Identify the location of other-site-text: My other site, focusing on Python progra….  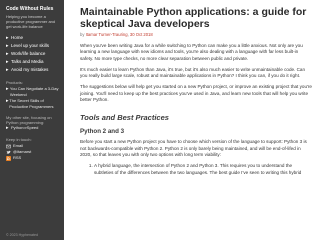
(29, 120).